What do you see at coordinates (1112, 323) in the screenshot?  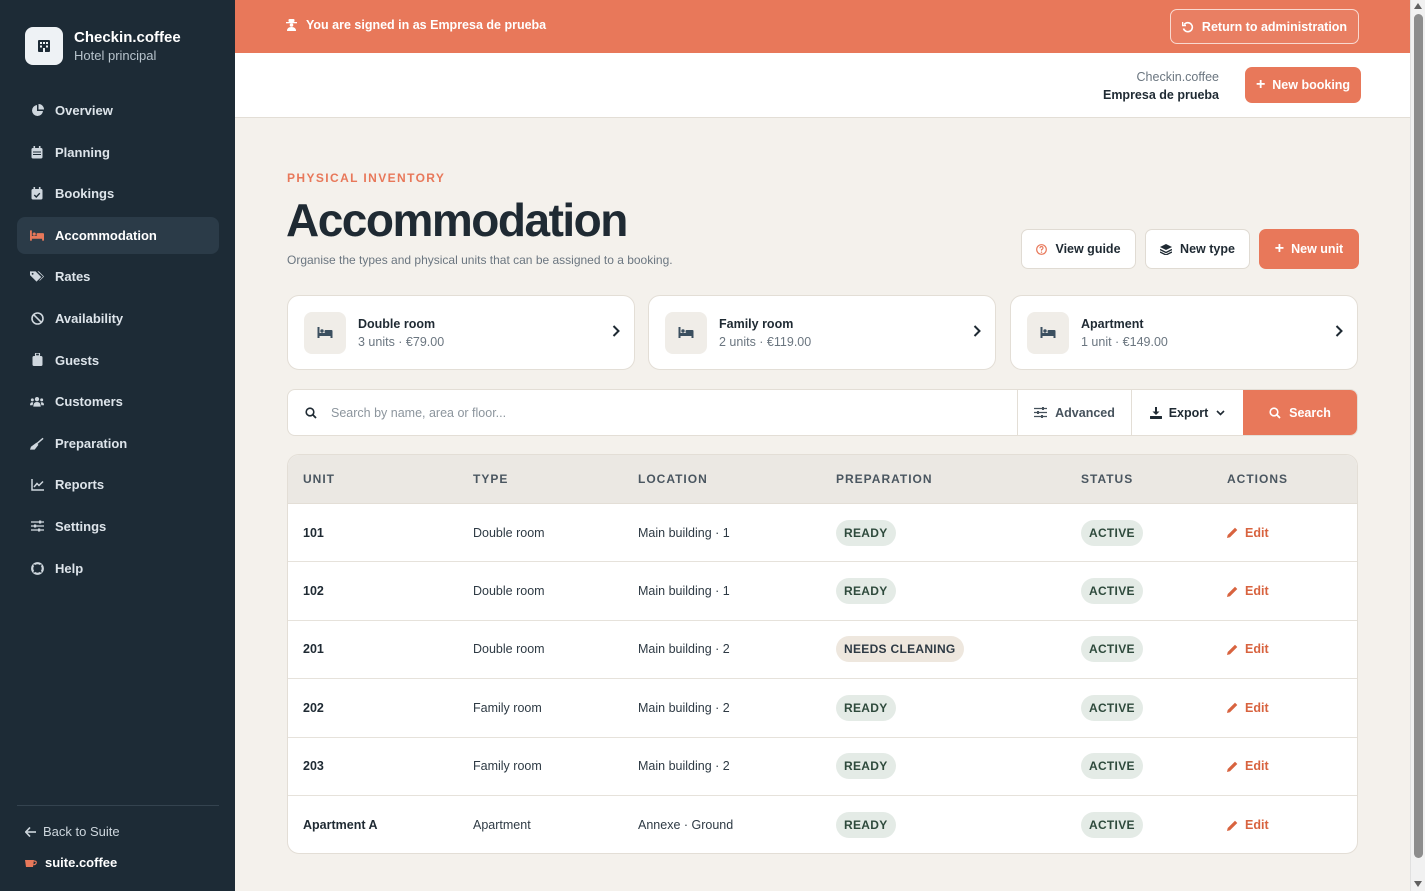 I see `type-name: Apartment` at bounding box center [1112, 323].